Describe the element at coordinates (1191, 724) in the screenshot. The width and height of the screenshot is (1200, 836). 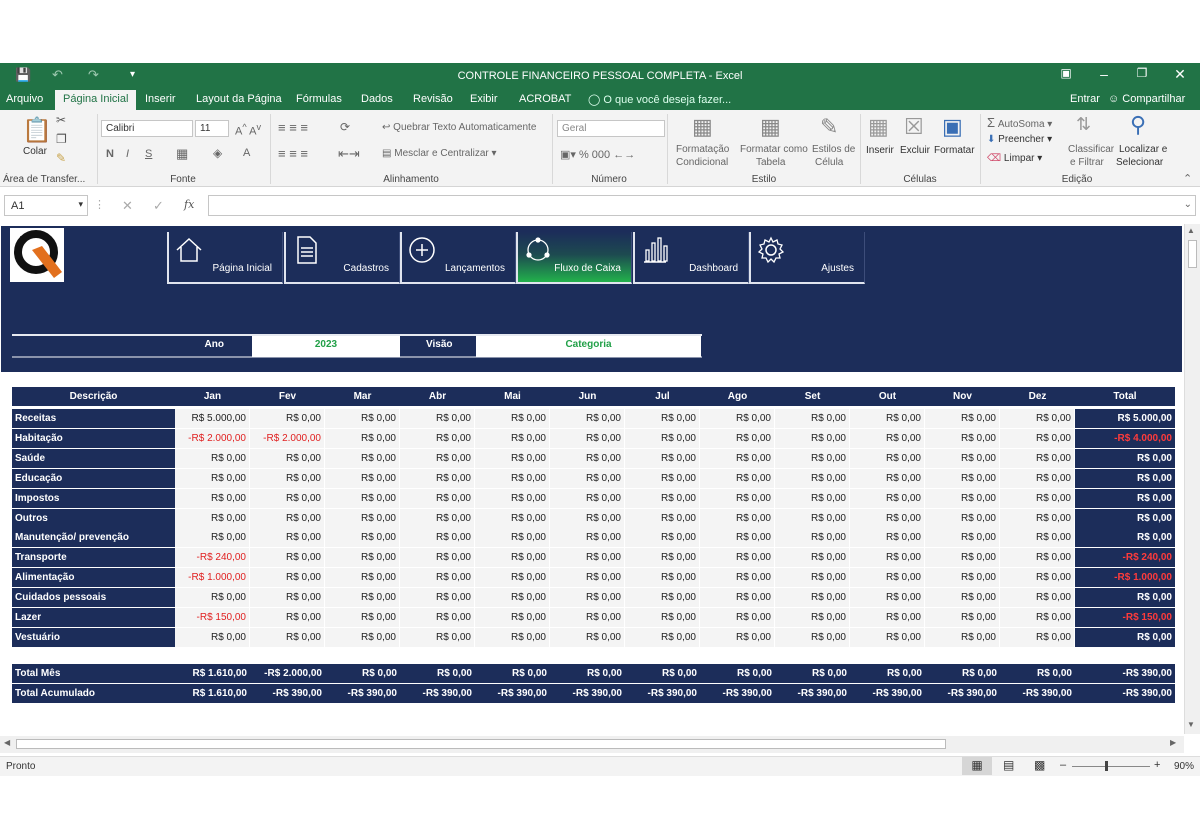
I see `scroll-down-icon: ▼` at that location.